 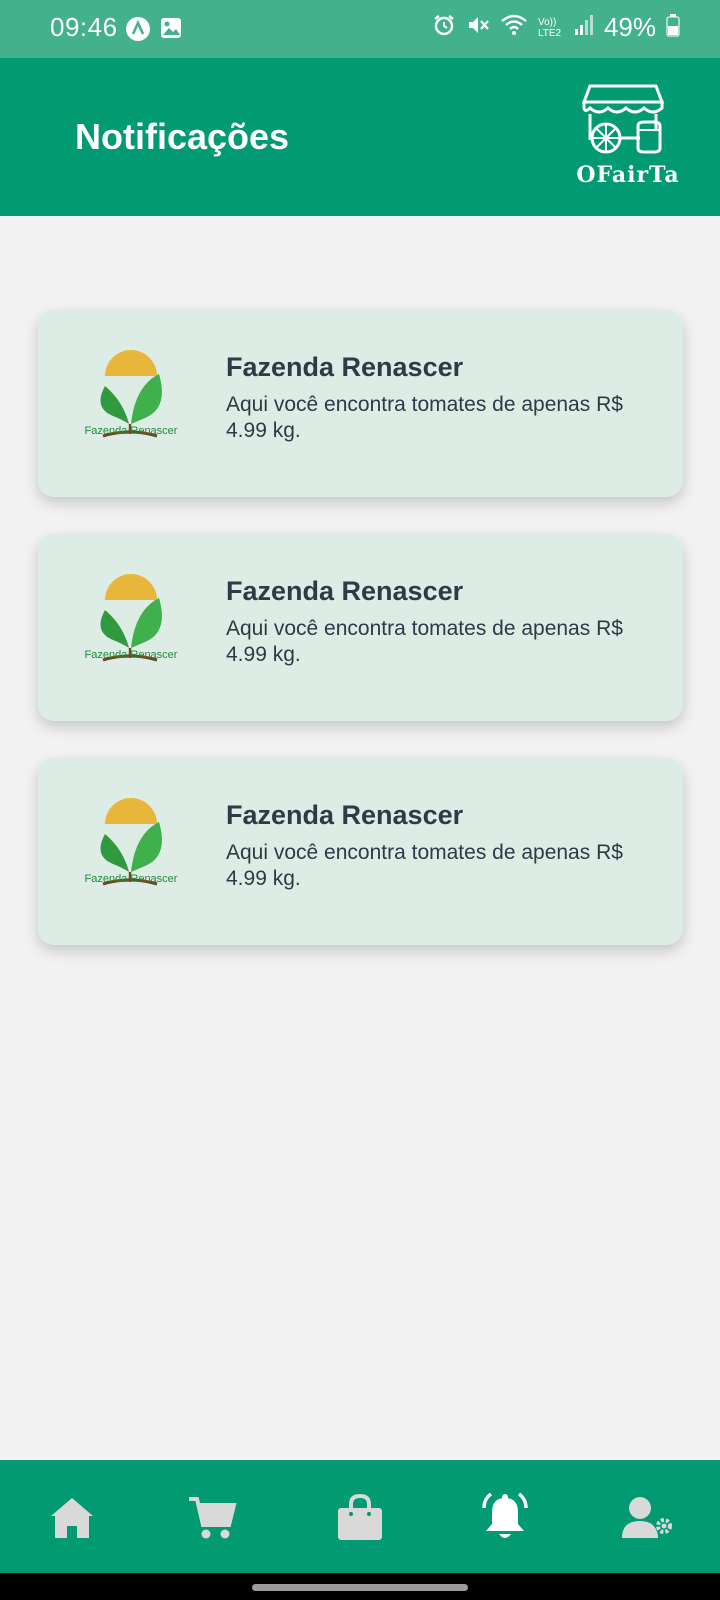 I want to click on user-settings-icon, so click(x=647, y=1517).